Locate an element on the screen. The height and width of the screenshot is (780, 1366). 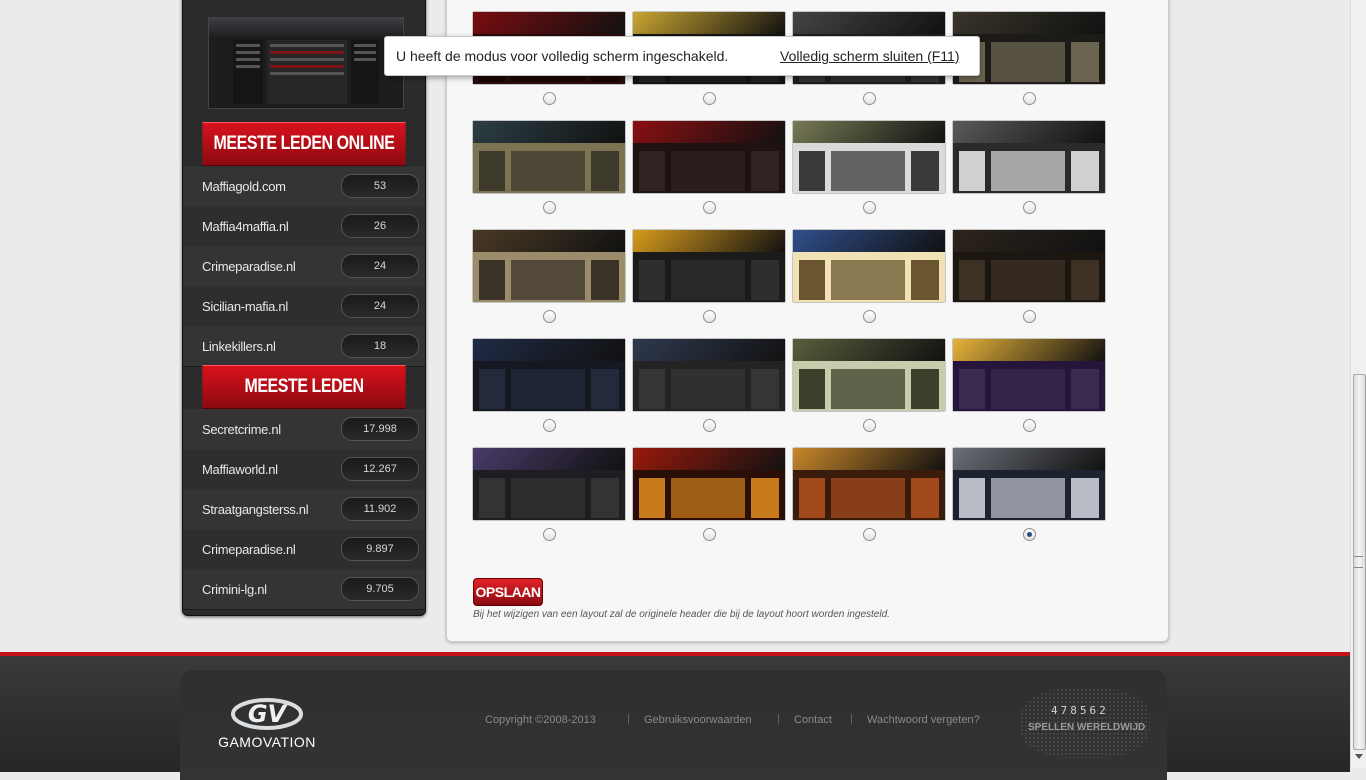
ranking-row: Maffia4maffia.nl 26 is located at coordinates (304, 226).